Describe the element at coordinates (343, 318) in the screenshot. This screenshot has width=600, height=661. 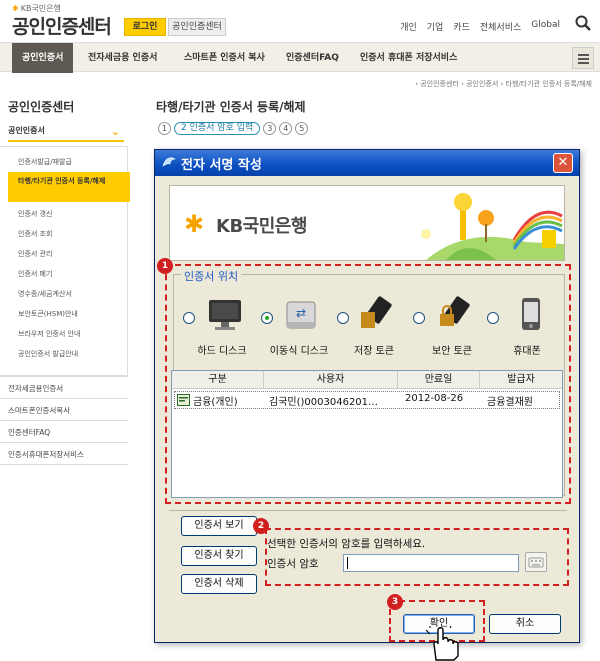
I see `radio-storage-token` at that location.